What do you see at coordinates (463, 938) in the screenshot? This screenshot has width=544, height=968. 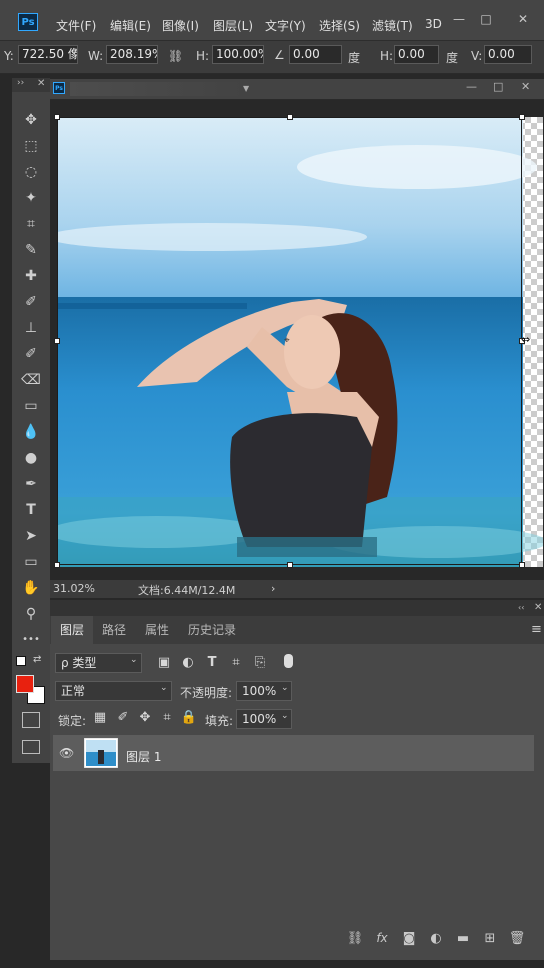 I see `group-icon: ▬` at bounding box center [463, 938].